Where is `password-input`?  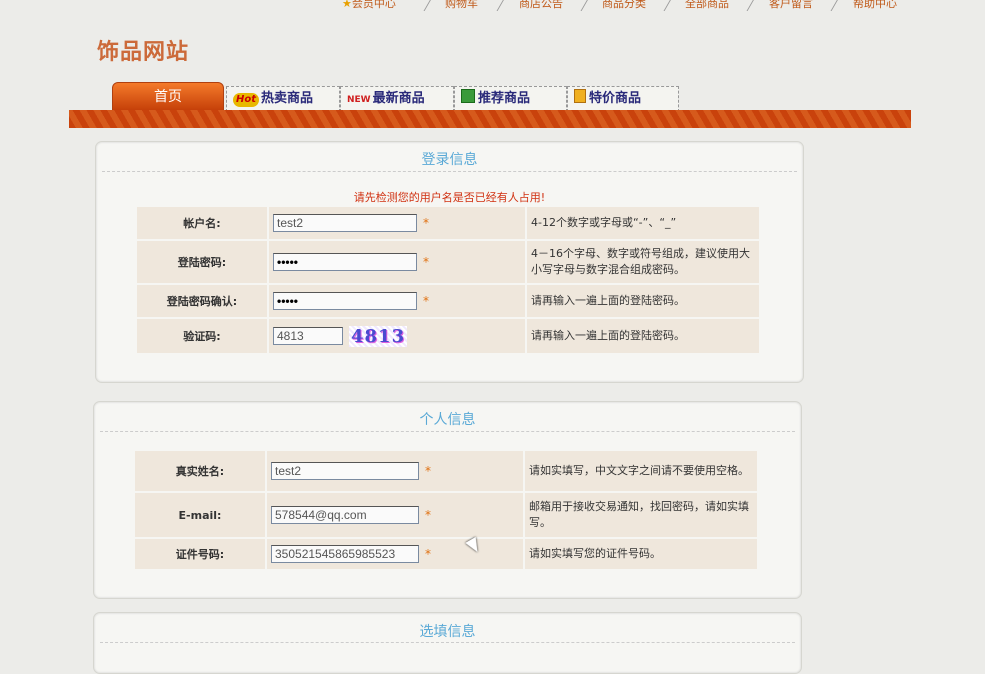 password-input is located at coordinates (345, 262).